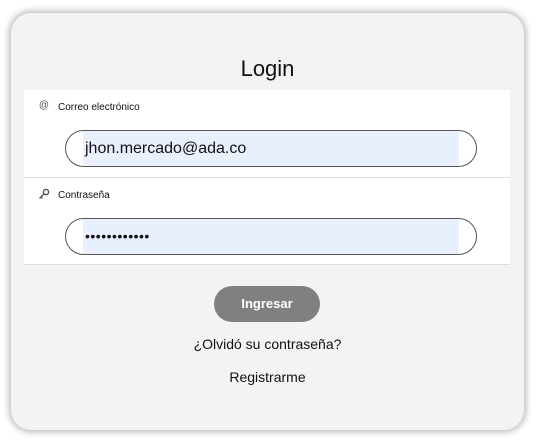  I want to click on page-title: Login, so click(267, 68).